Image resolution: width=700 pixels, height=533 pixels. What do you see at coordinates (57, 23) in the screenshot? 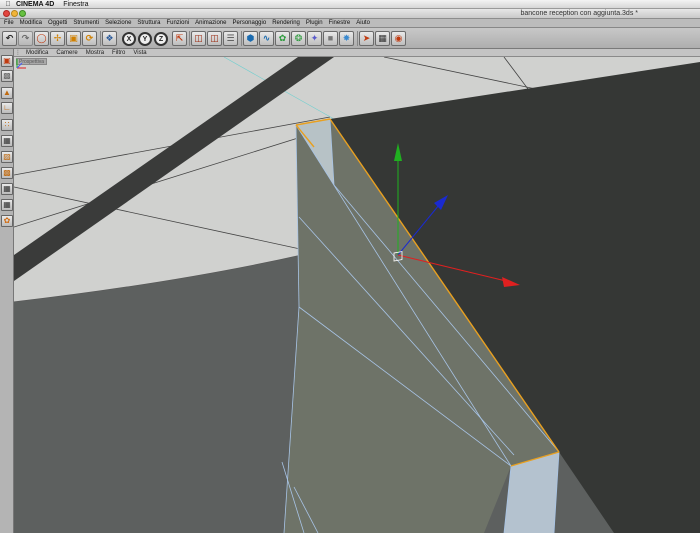
I see `menu-oggetti: Oggetti` at bounding box center [57, 23].